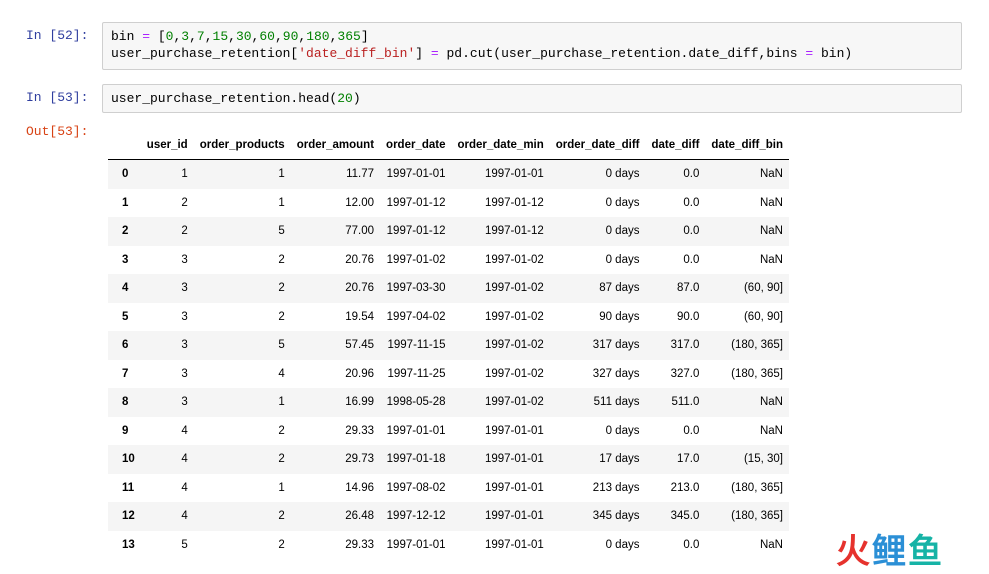 This screenshot has height=574, width=989. I want to click on table-cell: 90 days, so click(619, 316).